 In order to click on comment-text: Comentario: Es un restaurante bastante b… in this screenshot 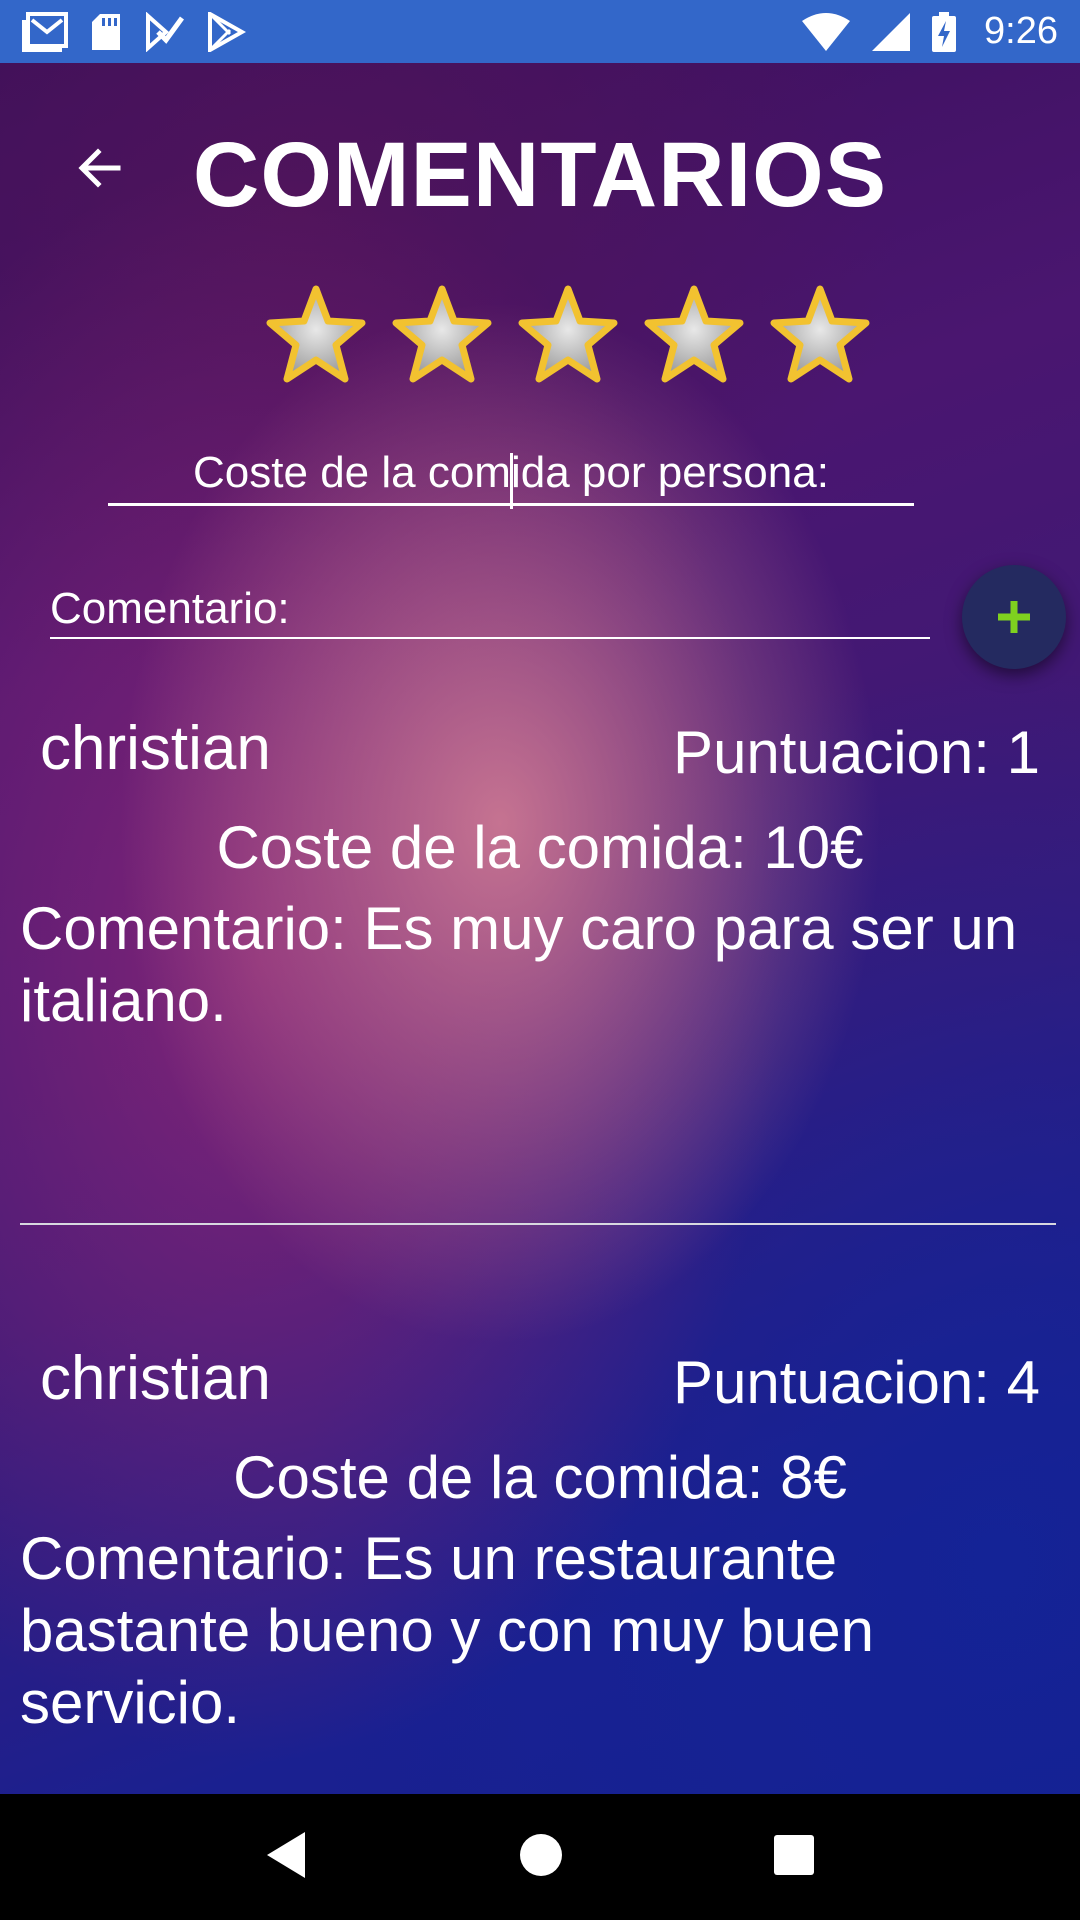, I will do `click(447, 1630)`.